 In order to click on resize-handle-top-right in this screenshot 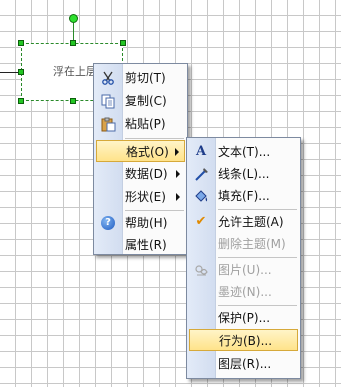, I will do `click(123, 43)`.